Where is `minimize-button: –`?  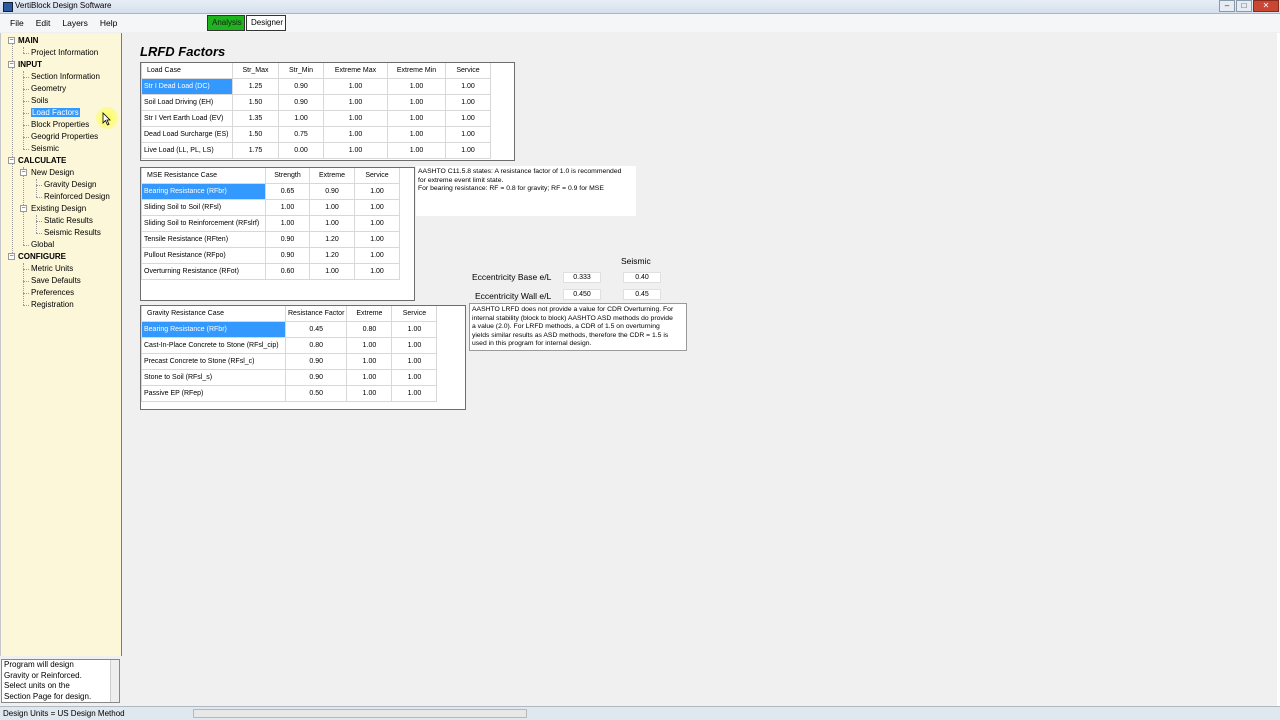
minimize-button: – is located at coordinates (1227, 6).